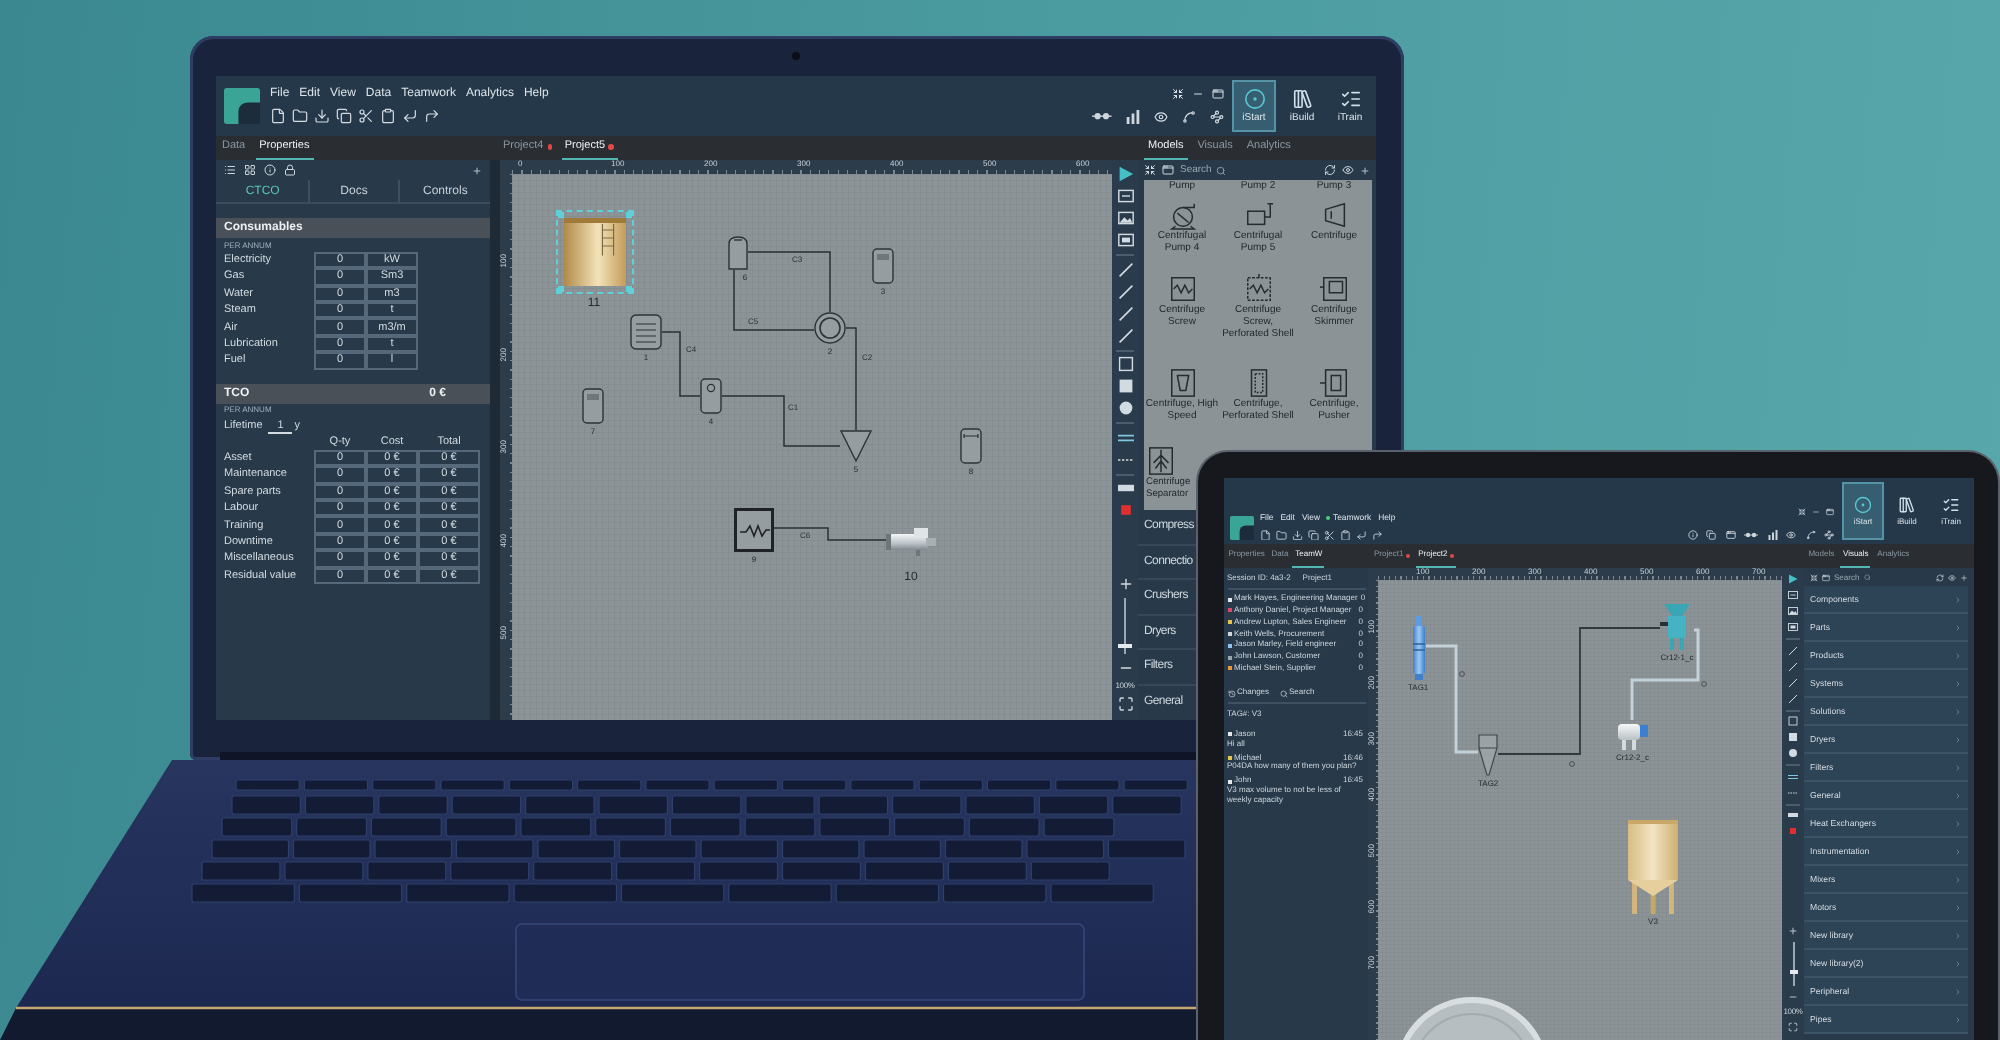 The width and height of the screenshot is (2000, 1040). I want to click on checklist-icon, so click(1350, 98).